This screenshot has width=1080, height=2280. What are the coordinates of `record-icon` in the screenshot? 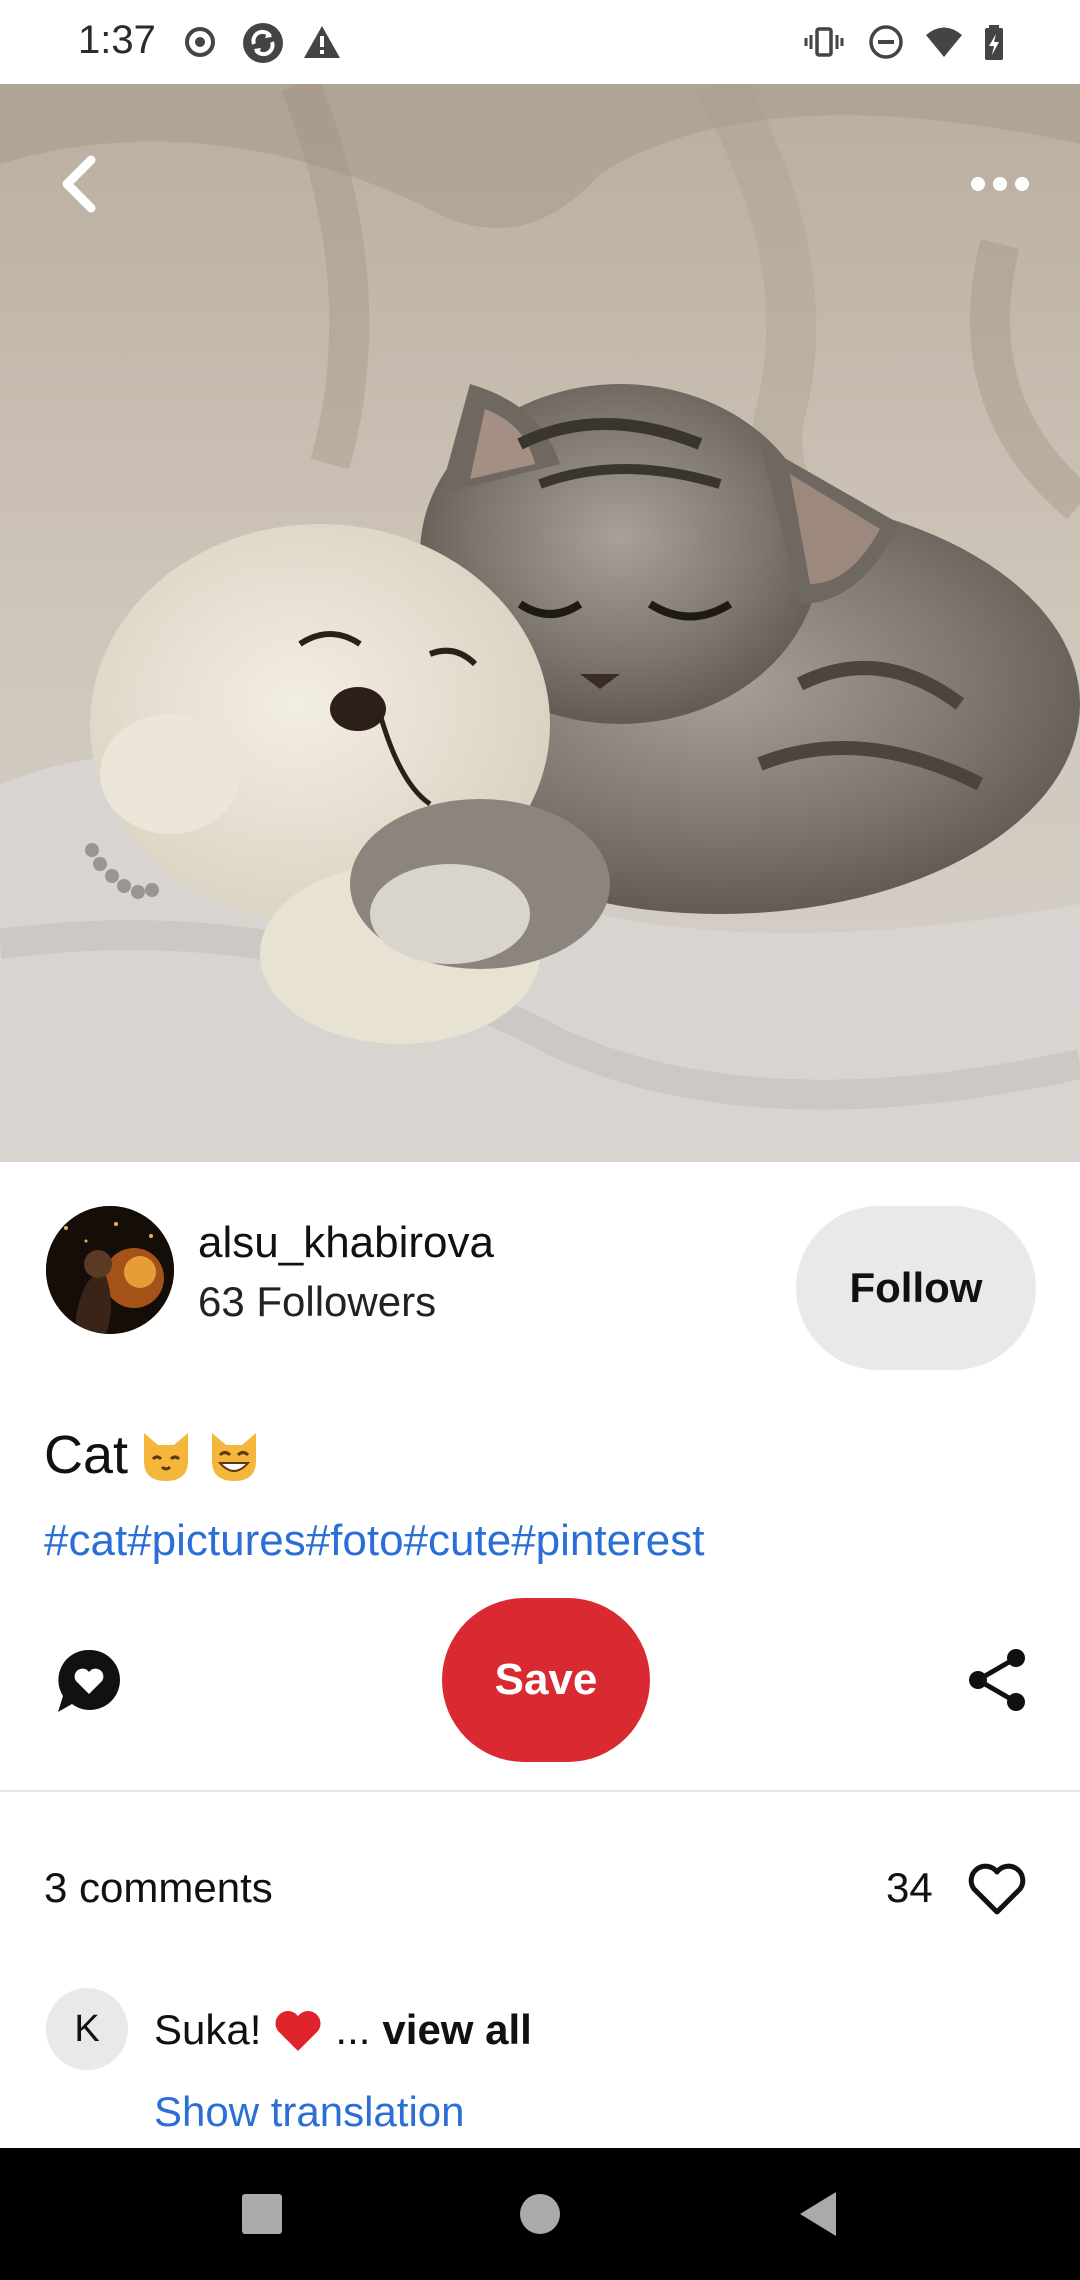 It's located at (200, 42).